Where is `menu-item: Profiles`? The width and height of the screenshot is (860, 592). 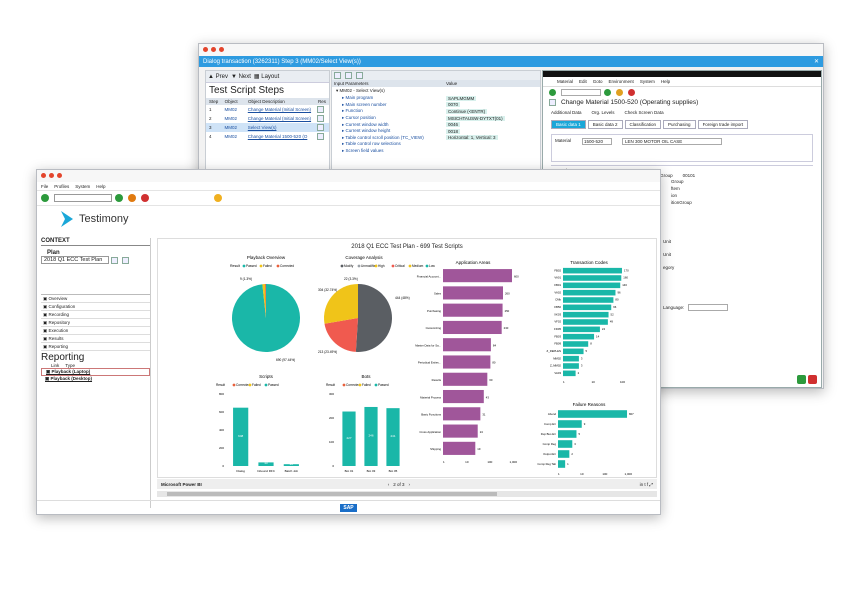 menu-item: Profiles is located at coordinates (61, 186).